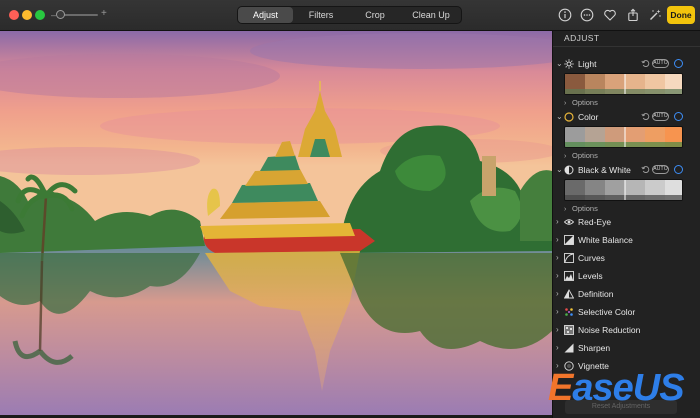 The width and height of the screenshot is (700, 418). Describe the element at coordinates (585, 102) in the screenshot. I see `light-options-label: Options` at that location.